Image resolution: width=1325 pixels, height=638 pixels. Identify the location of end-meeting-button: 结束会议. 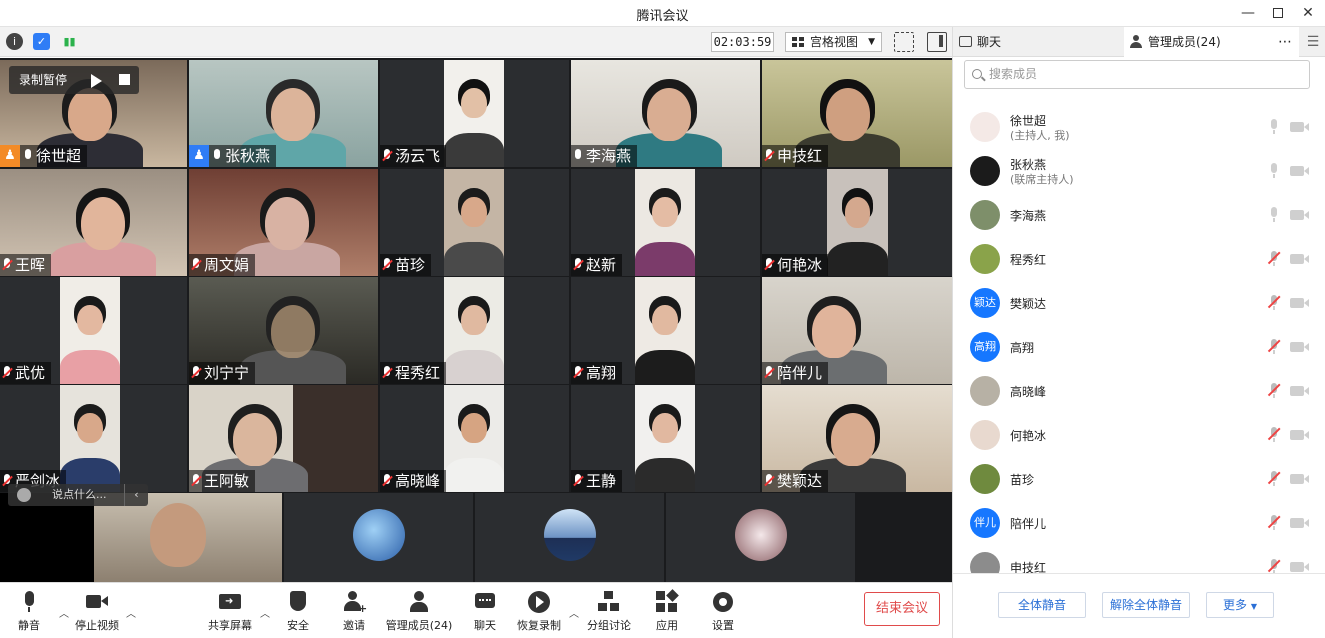
(902, 609).